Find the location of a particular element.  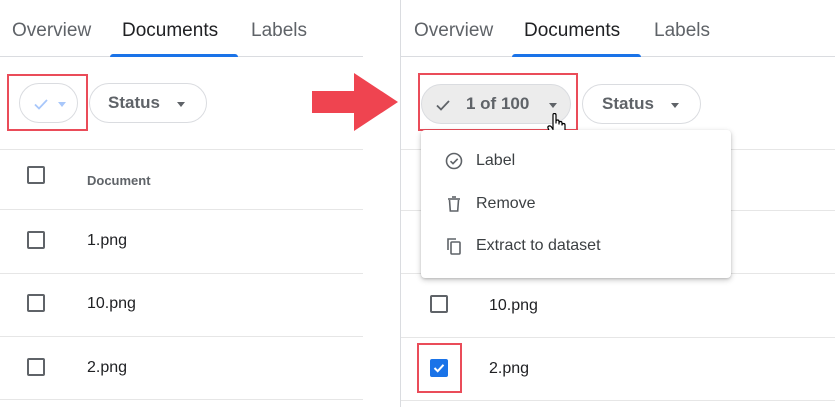

menu-item-remove: Remove is located at coordinates (576, 204).